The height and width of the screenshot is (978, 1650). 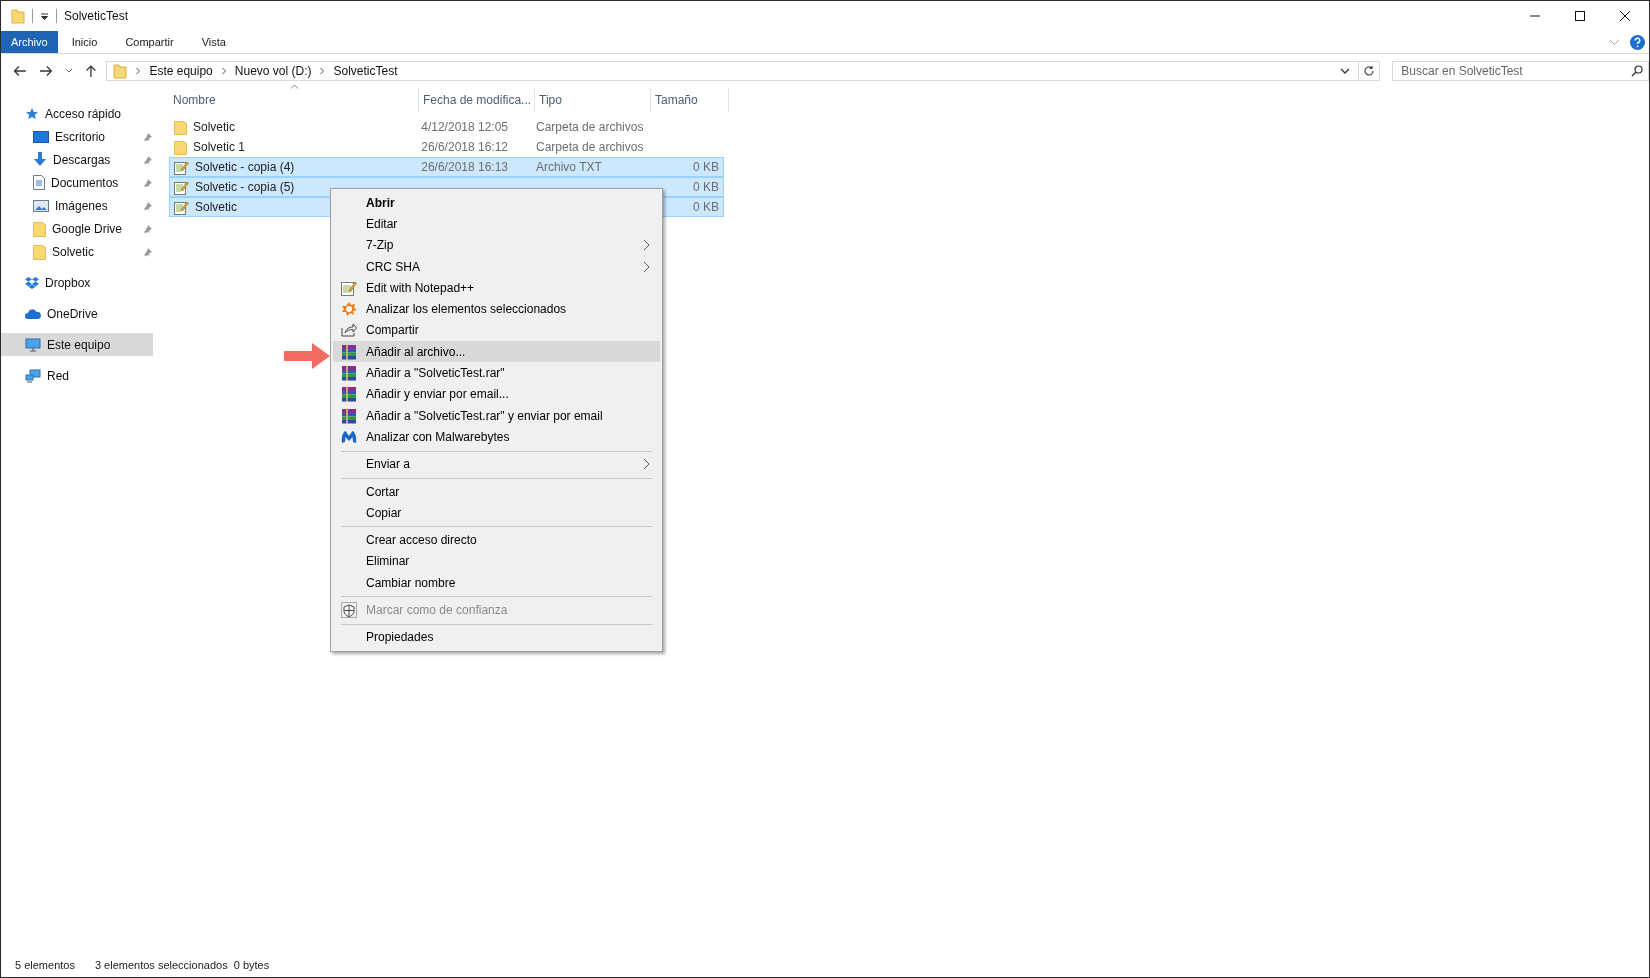 What do you see at coordinates (348, 309) in the screenshot?
I see `splat-icon` at bounding box center [348, 309].